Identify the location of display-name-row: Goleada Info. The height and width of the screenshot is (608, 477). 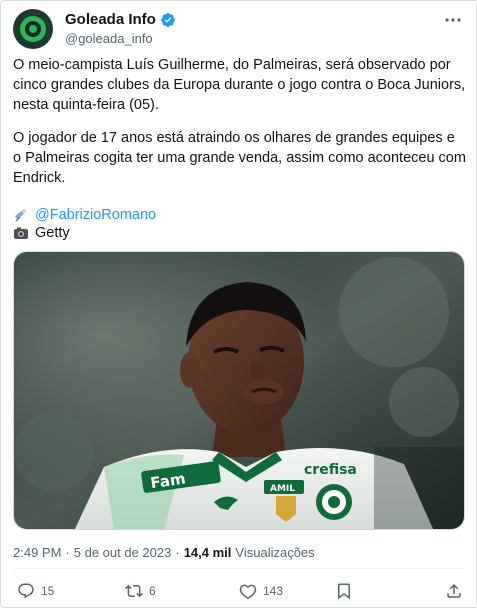
(120, 20).